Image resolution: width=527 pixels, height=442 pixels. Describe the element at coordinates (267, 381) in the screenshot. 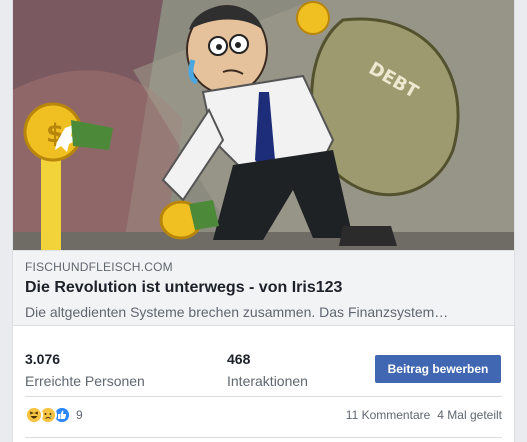

I see `engagement-label: Interaktionen` at that location.